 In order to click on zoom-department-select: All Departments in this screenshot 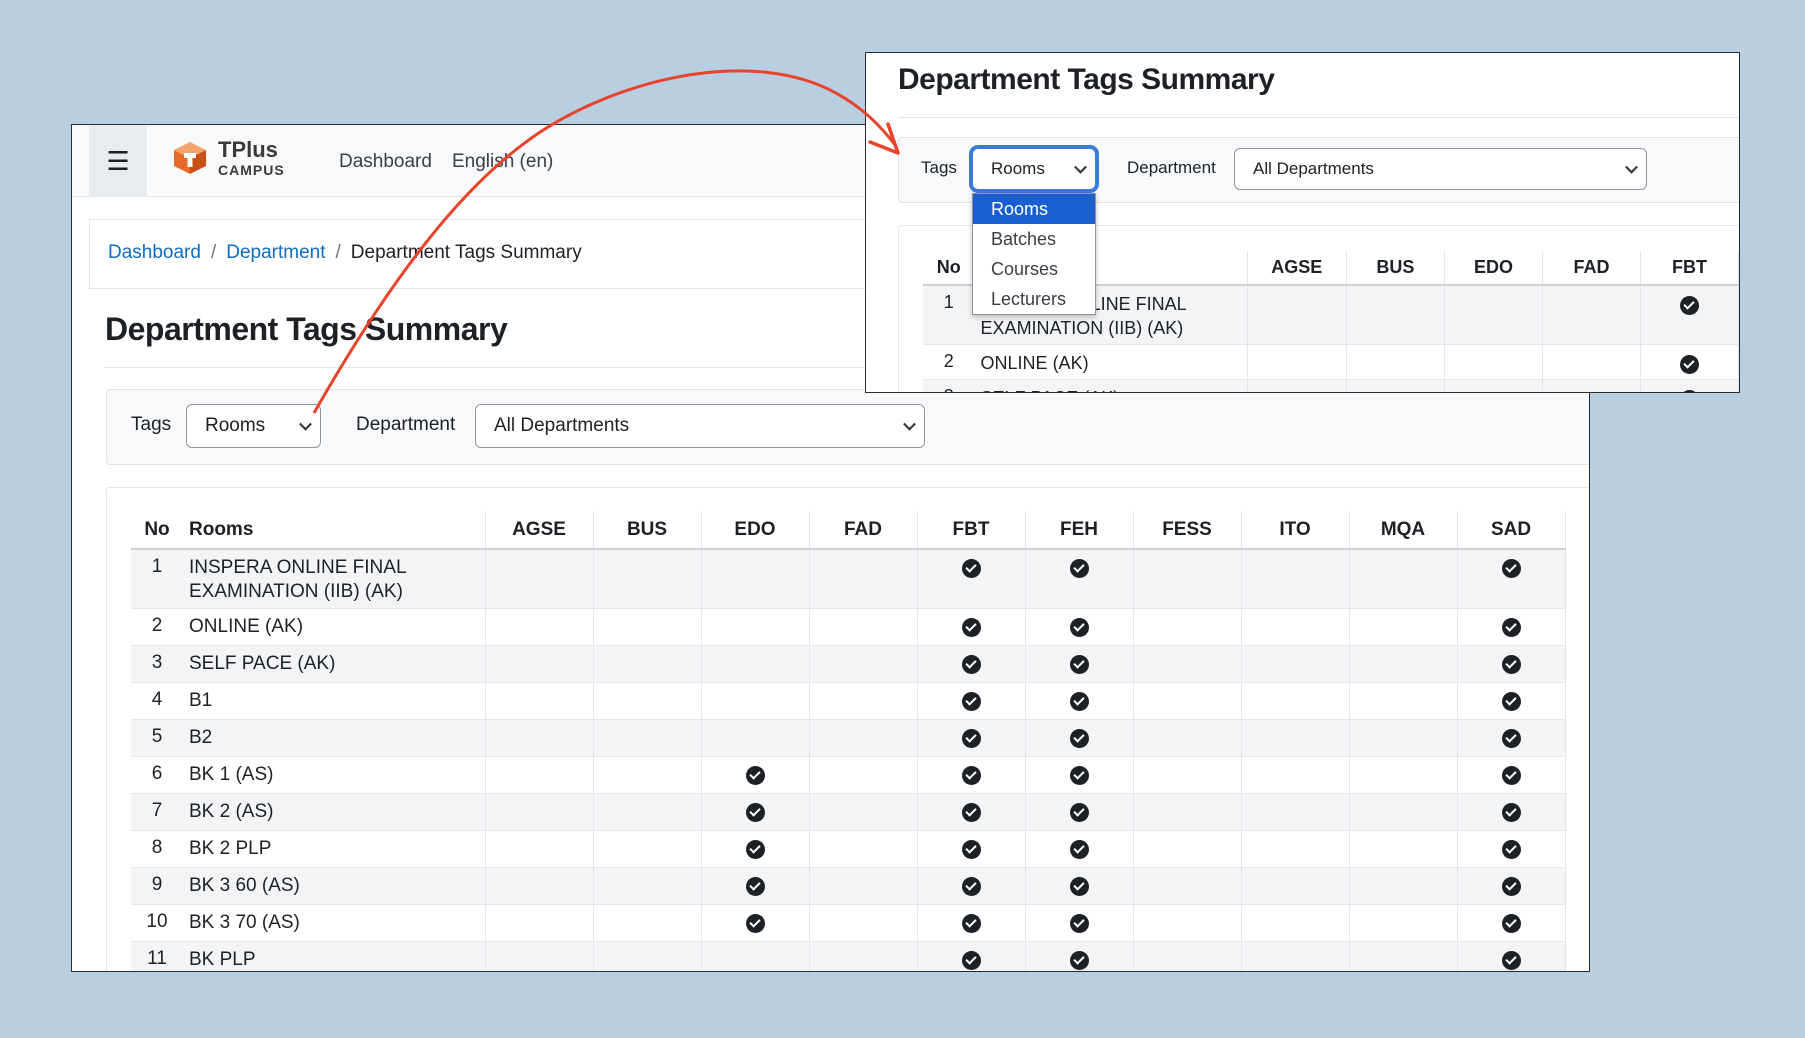, I will do `click(1440, 169)`.